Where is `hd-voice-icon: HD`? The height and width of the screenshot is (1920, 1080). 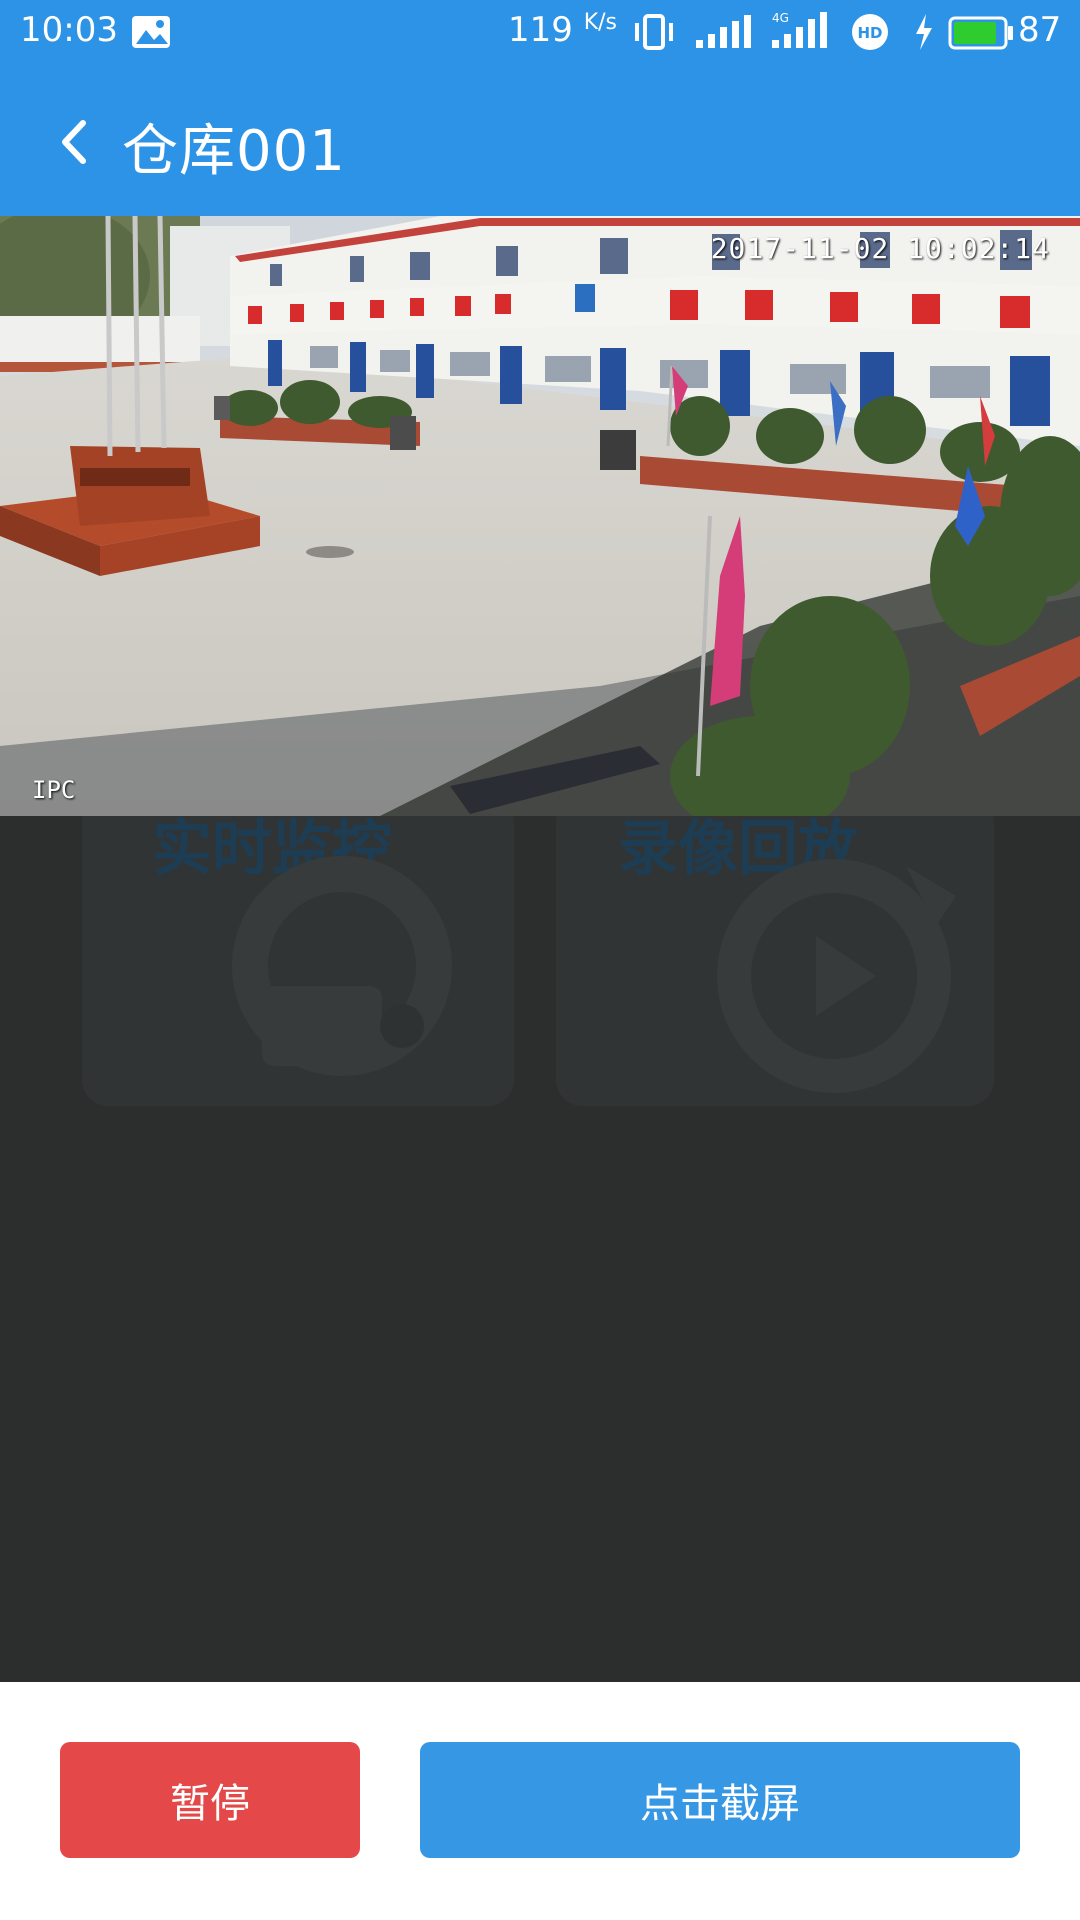 hd-voice-icon: HD is located at coordinates (870, 32).